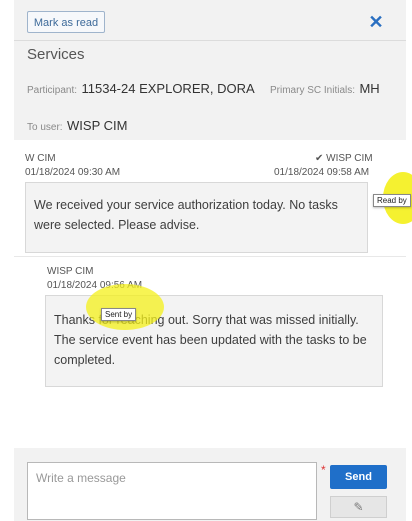  I want to click on to-user-row: To user: WISP CIM, so click(77, 126).